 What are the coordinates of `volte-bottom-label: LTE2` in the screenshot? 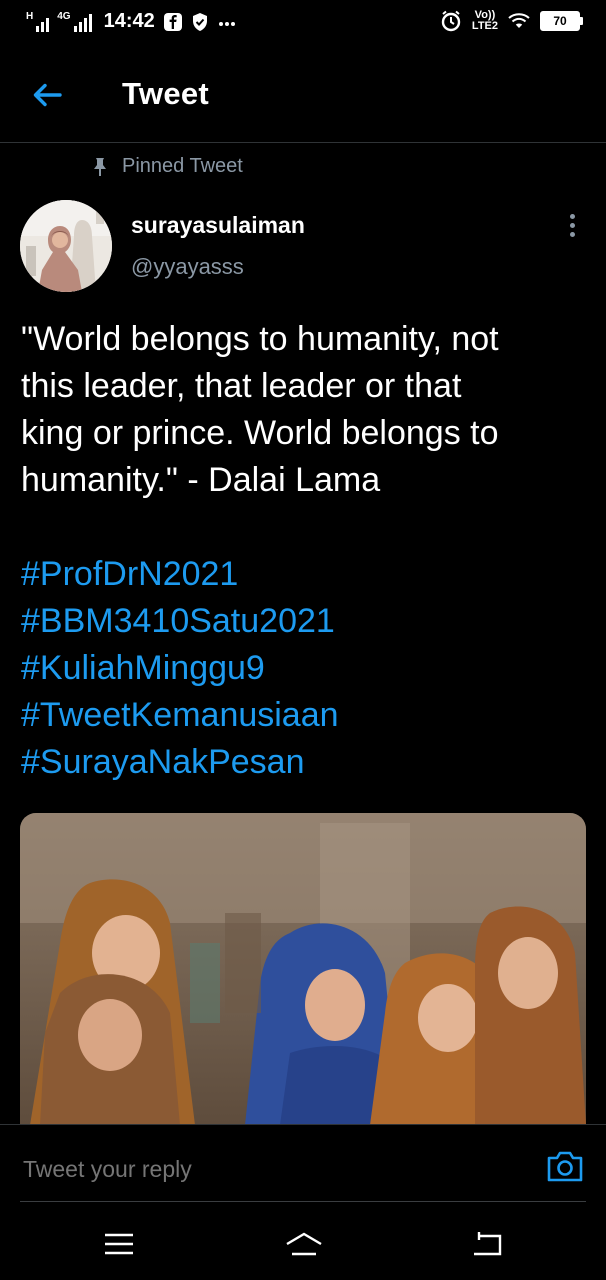 It's located at (484, 26).